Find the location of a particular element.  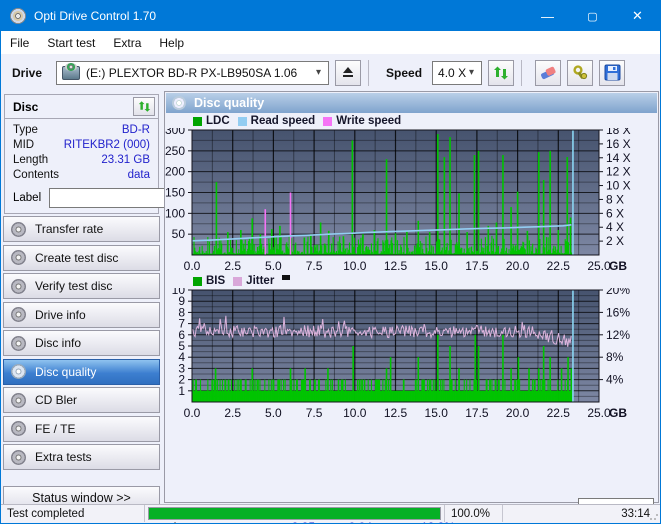

bis-chart-legend: BIS Jitter is located at coordinates (238, 280).